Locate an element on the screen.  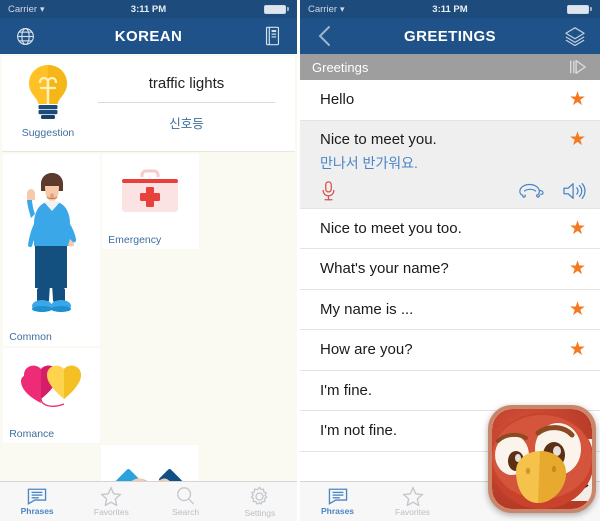
app-icon-inner is located at coordinates (542, 459).